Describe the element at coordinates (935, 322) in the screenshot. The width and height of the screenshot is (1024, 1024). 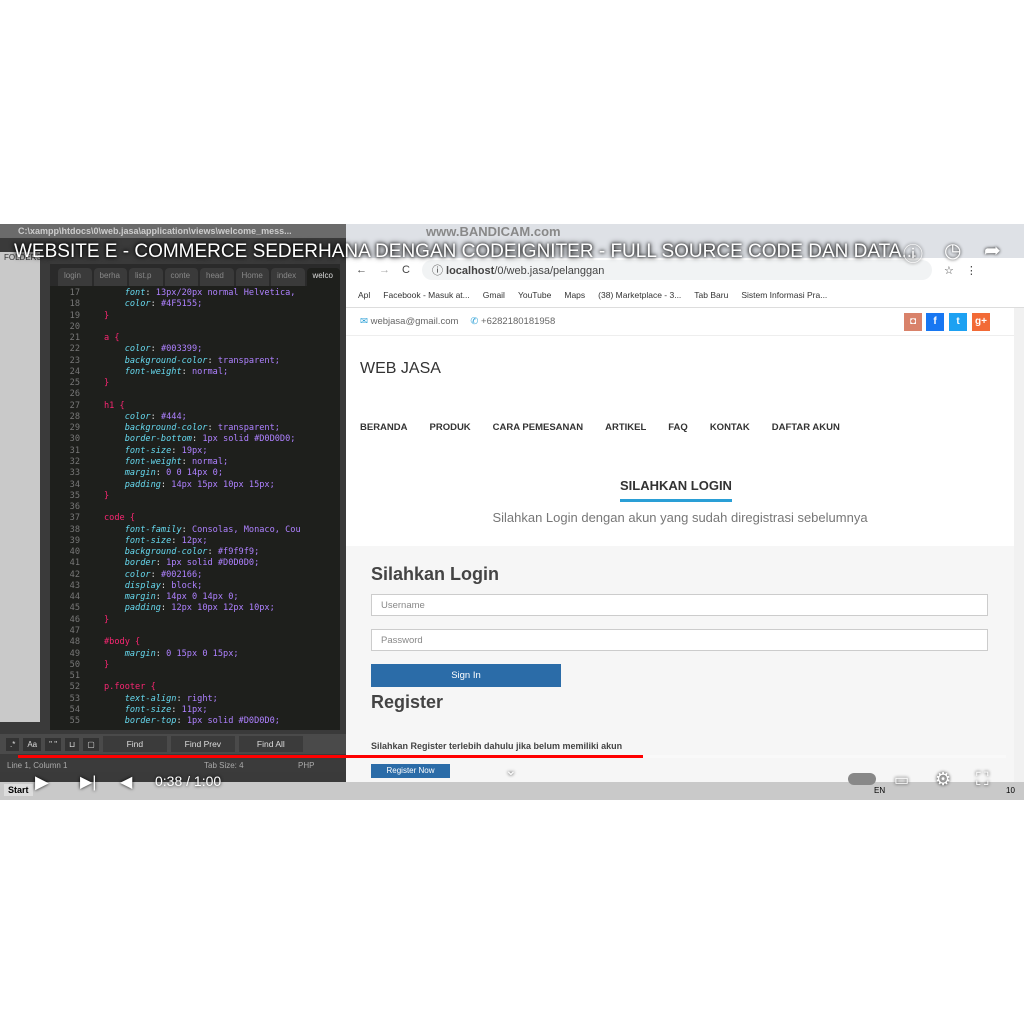
I see `facebook-icon: f` at that location.